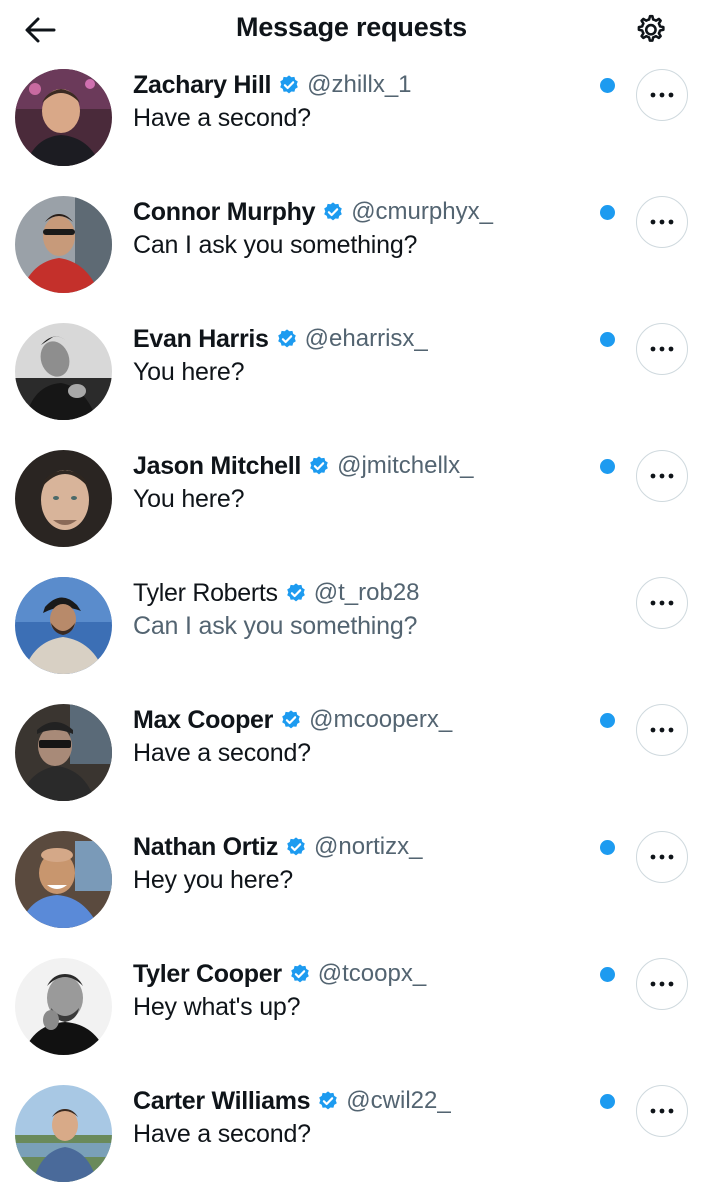 This screenshot has height=1200, width=703. Describe the element at coordinates (351, 1139) in the screenshot. I see `request-row-carter-williams: Carter Williams @cwil22_ Have a second?` at that location.